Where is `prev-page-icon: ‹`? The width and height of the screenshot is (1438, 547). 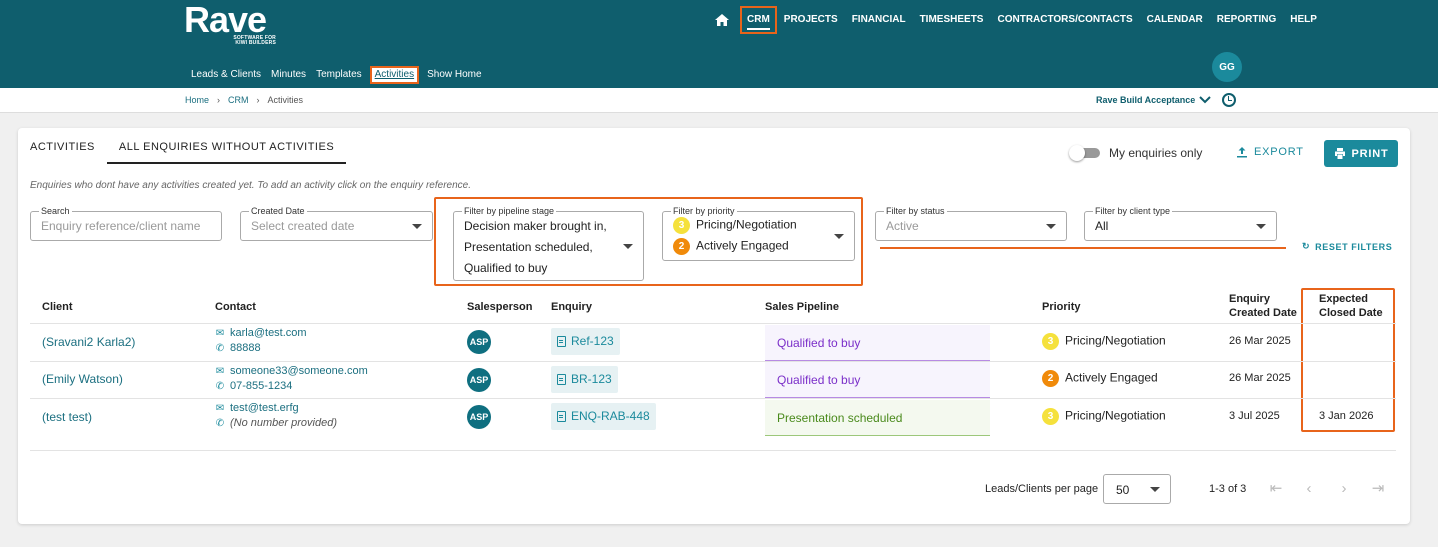 prev-page-icon: ‹ is located at coordinates (1309, 489).